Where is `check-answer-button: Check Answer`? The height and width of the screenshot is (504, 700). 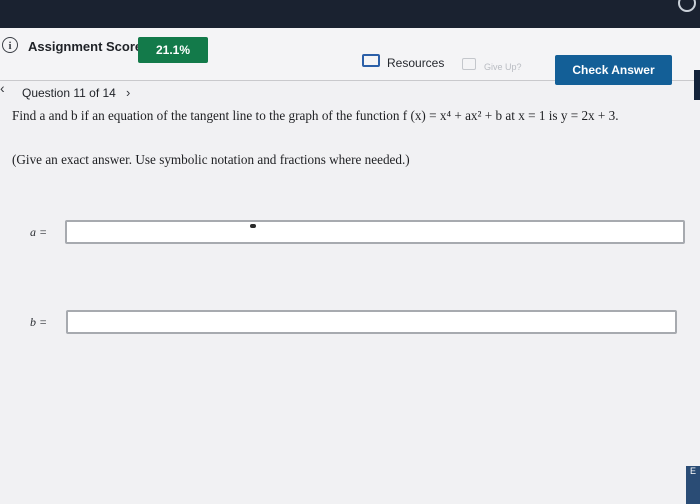 check-answer-button: Check Answer is located at coordinates (613, 70).